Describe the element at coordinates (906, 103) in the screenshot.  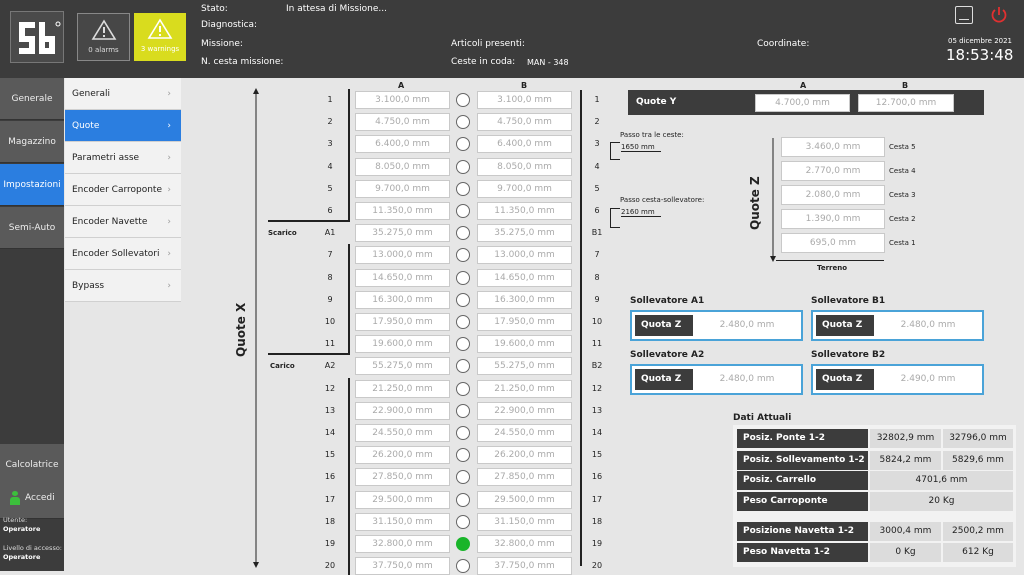
I see `quote-y-b-field: 12.700,0 mm` at that location.